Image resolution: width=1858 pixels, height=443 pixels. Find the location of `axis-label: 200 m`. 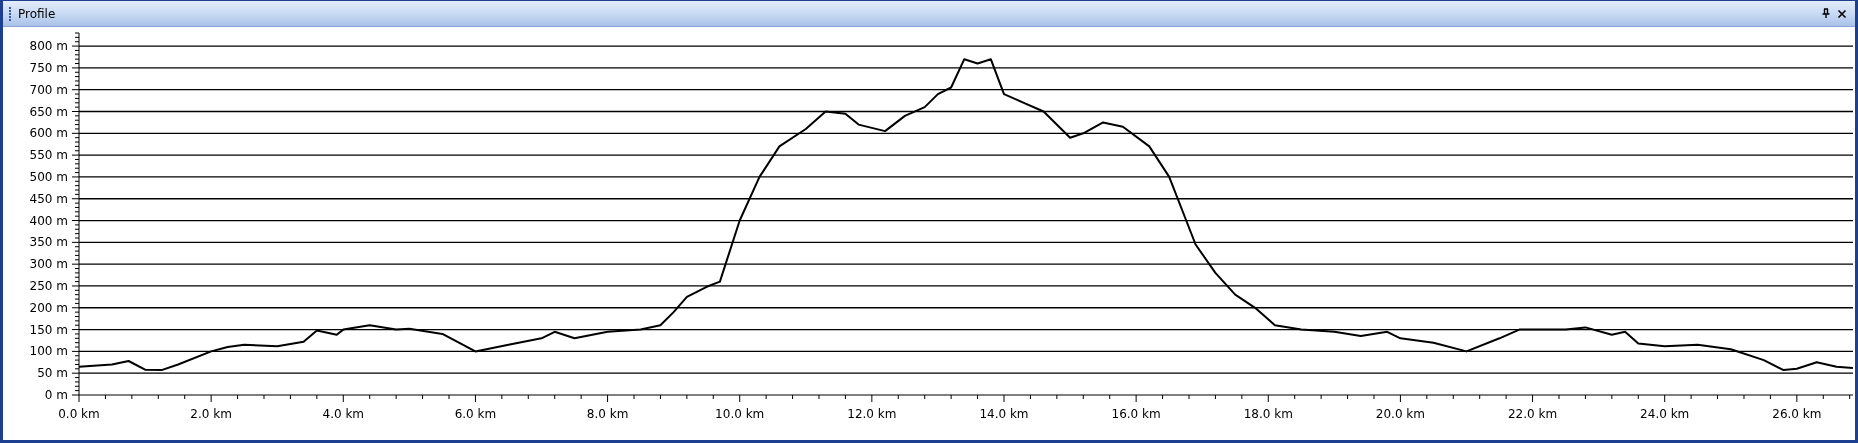

axis-label: 200 m is located at coordinates (48, 307).